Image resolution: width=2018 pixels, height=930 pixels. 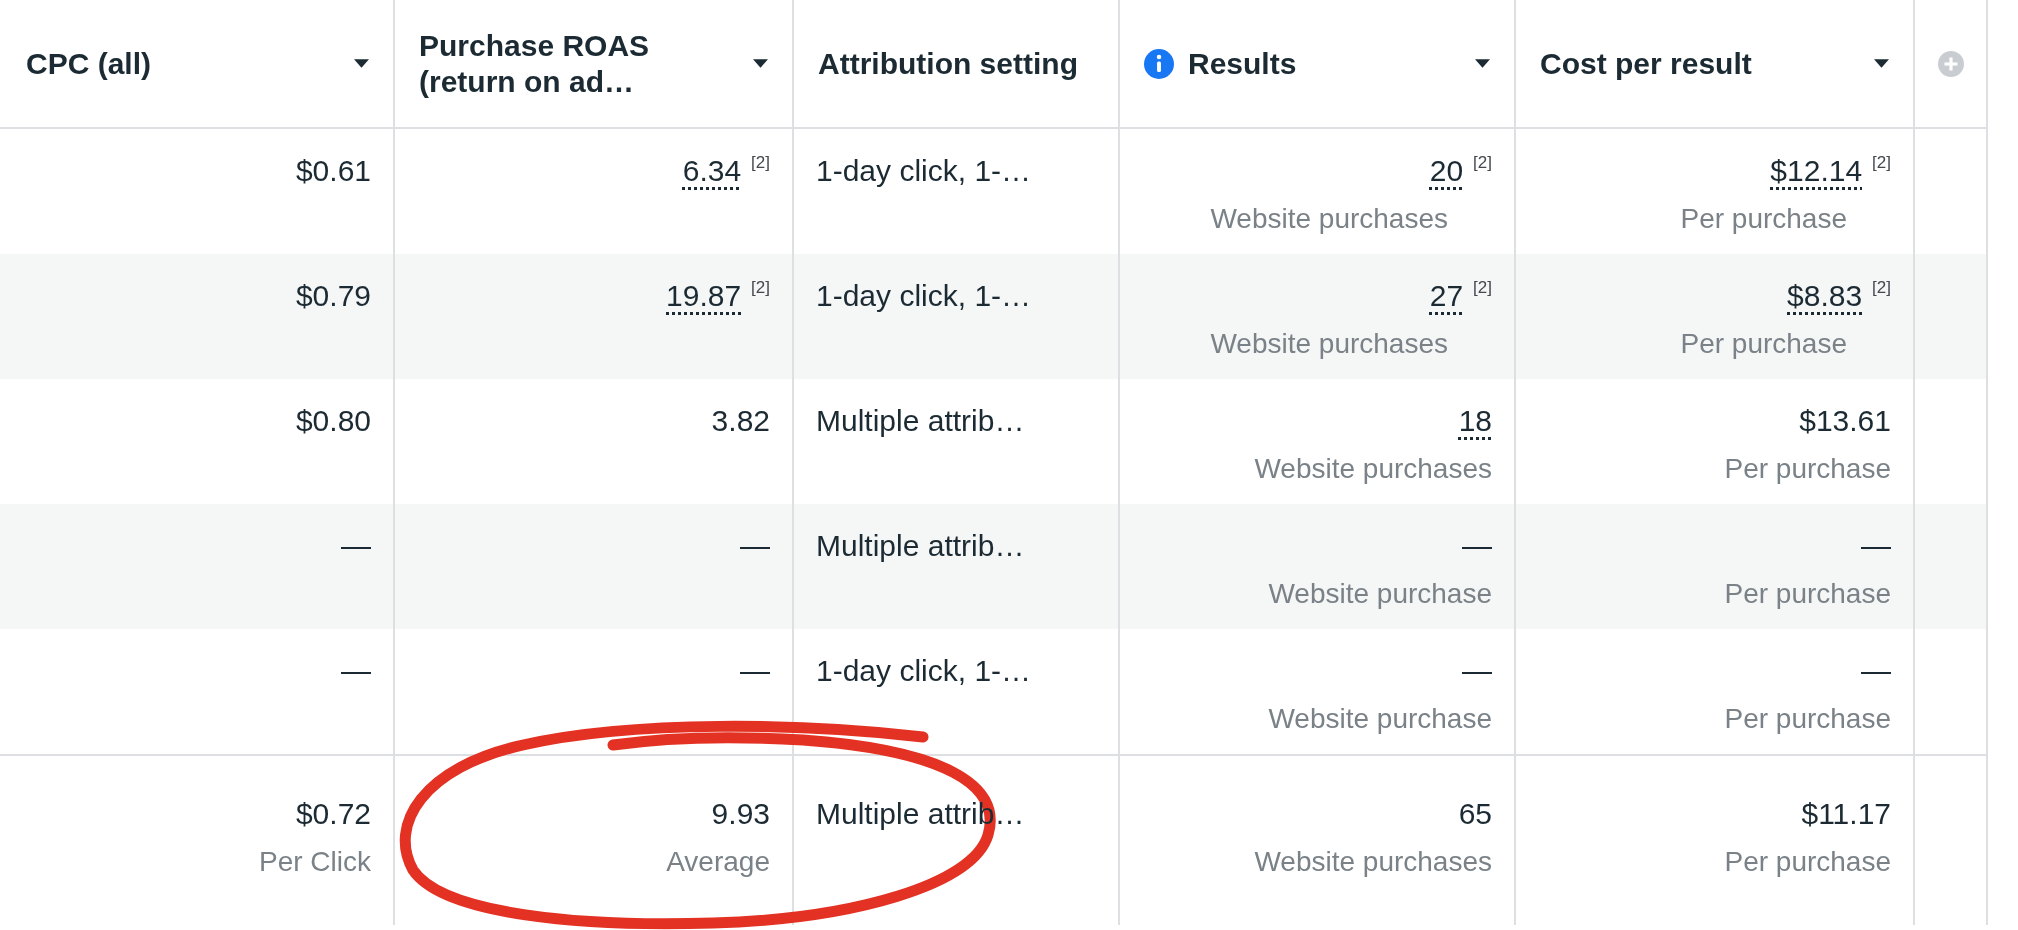 I want to click on table-cell-value: 18, so click(x=1475, y=421).